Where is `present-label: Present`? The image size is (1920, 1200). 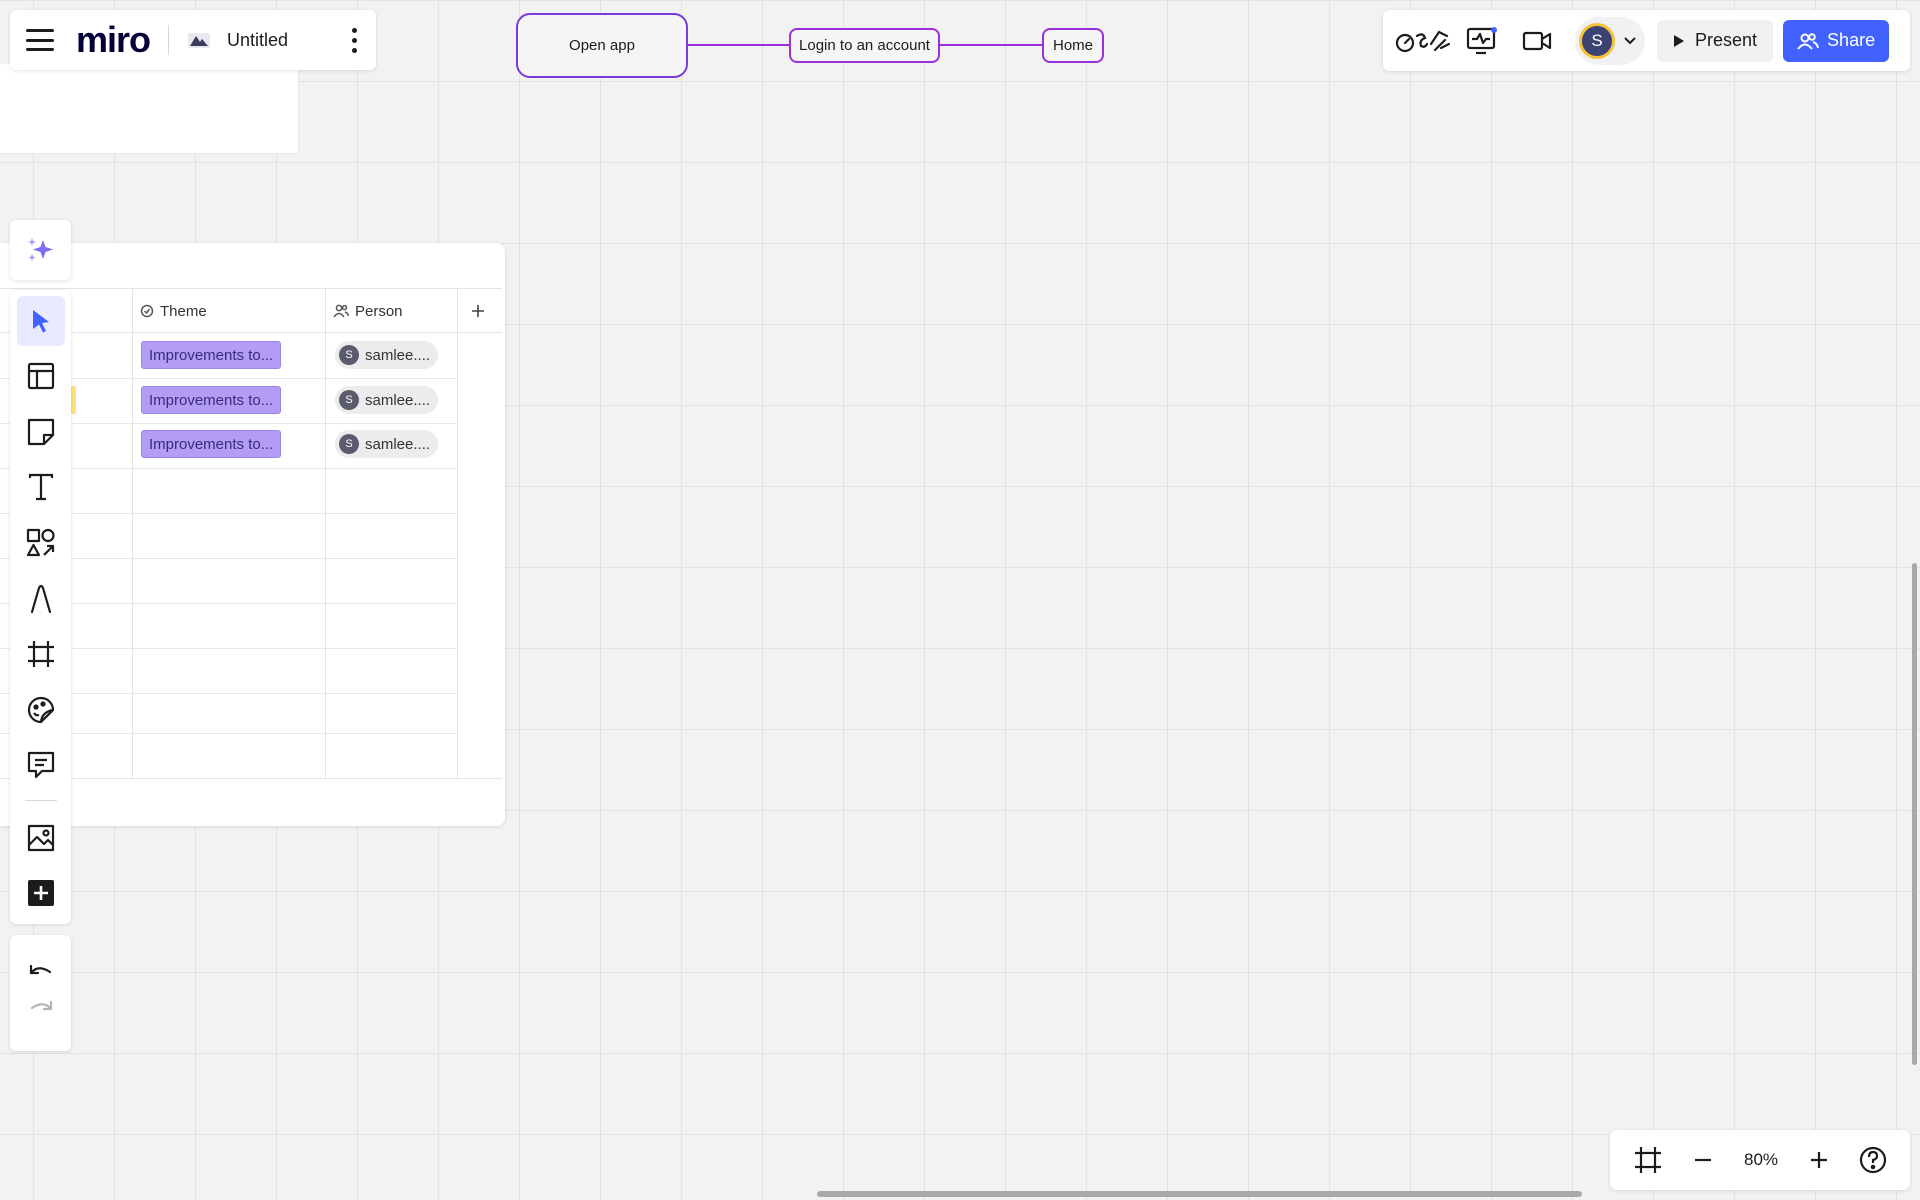
present-label: Present is located at coordinates (1726, 40).